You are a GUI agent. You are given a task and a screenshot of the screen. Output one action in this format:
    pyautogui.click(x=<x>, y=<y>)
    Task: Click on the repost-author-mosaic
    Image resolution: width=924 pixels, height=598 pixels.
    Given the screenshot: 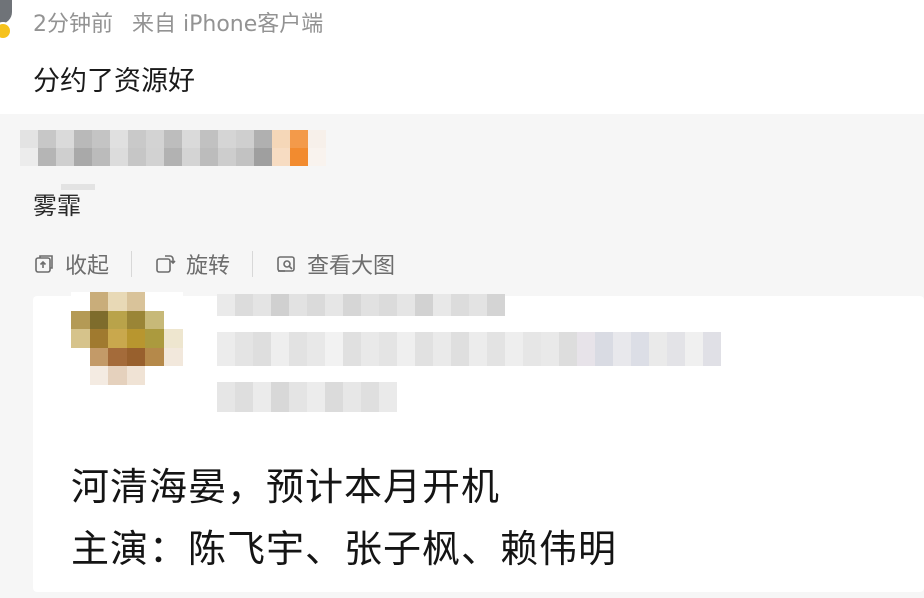 What is the action you would take?
    pyautogui.click(x=173, y=139)
    